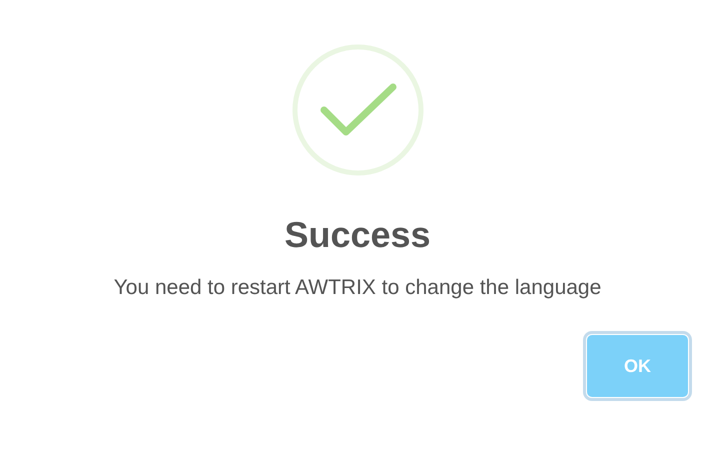 This screenshot has height=449, width=715. I want to click on ok-button: OK, so click(637, 366).